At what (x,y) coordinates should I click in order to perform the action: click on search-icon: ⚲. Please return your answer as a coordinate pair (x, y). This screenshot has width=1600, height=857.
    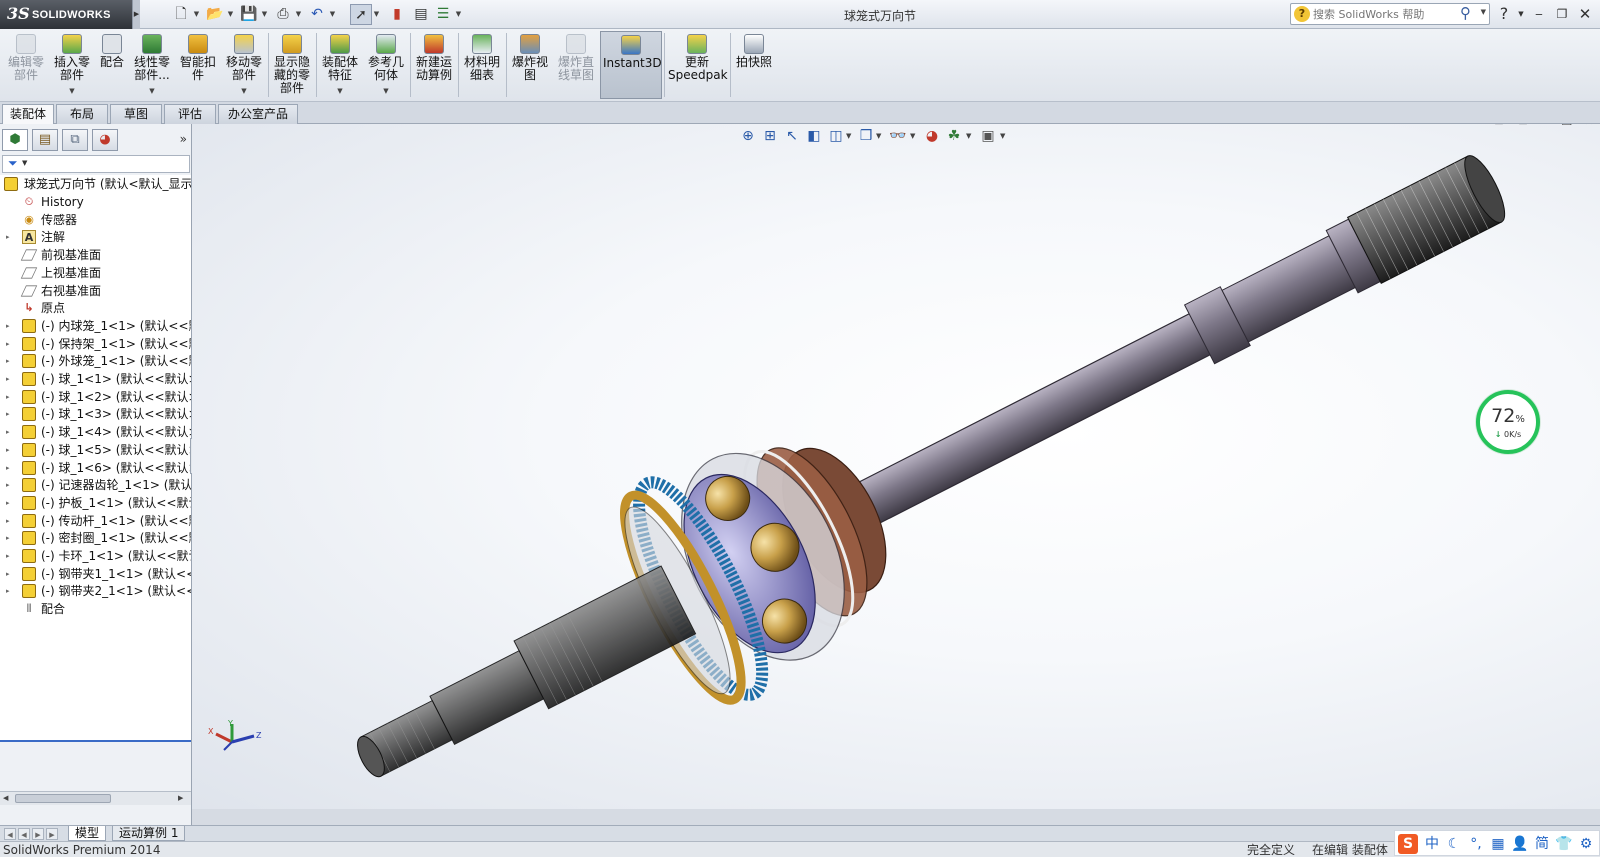
    Looking at the image, I should click on (1465, 13).